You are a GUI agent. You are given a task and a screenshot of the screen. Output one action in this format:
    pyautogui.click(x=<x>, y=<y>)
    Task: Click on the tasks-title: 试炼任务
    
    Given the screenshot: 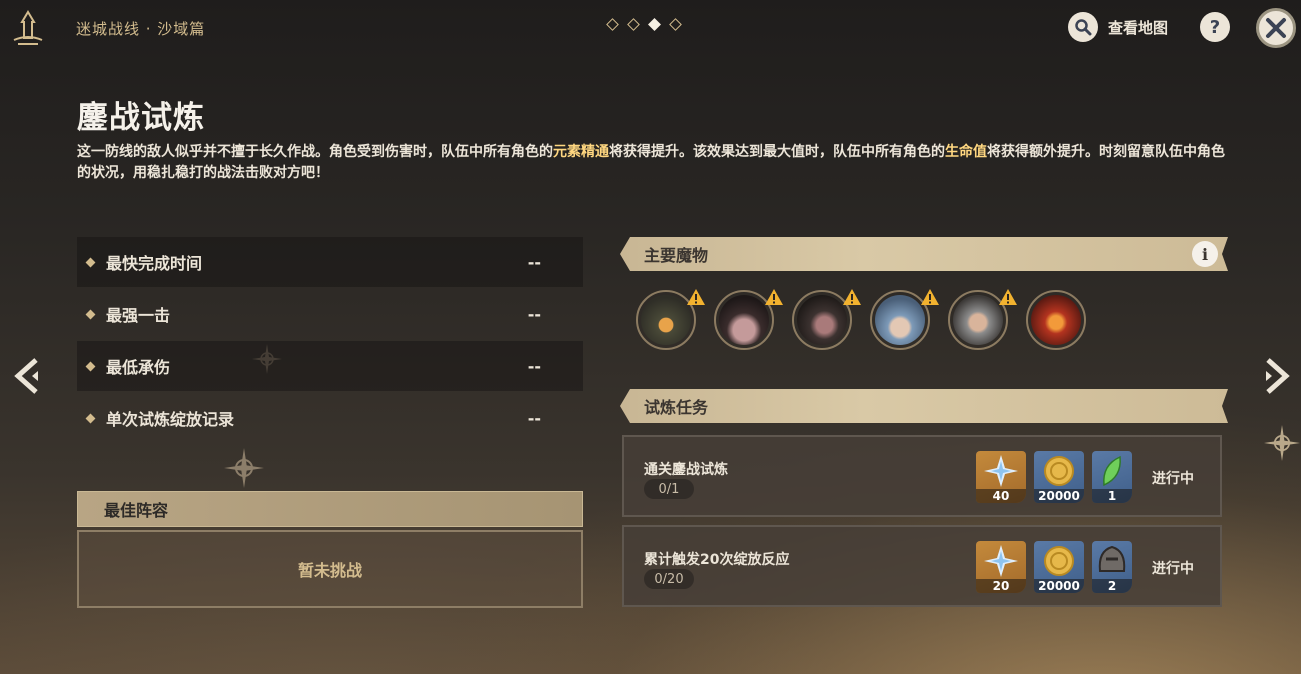 What is the action you would take?
    pyautogui.click(x=676, y=407)
    